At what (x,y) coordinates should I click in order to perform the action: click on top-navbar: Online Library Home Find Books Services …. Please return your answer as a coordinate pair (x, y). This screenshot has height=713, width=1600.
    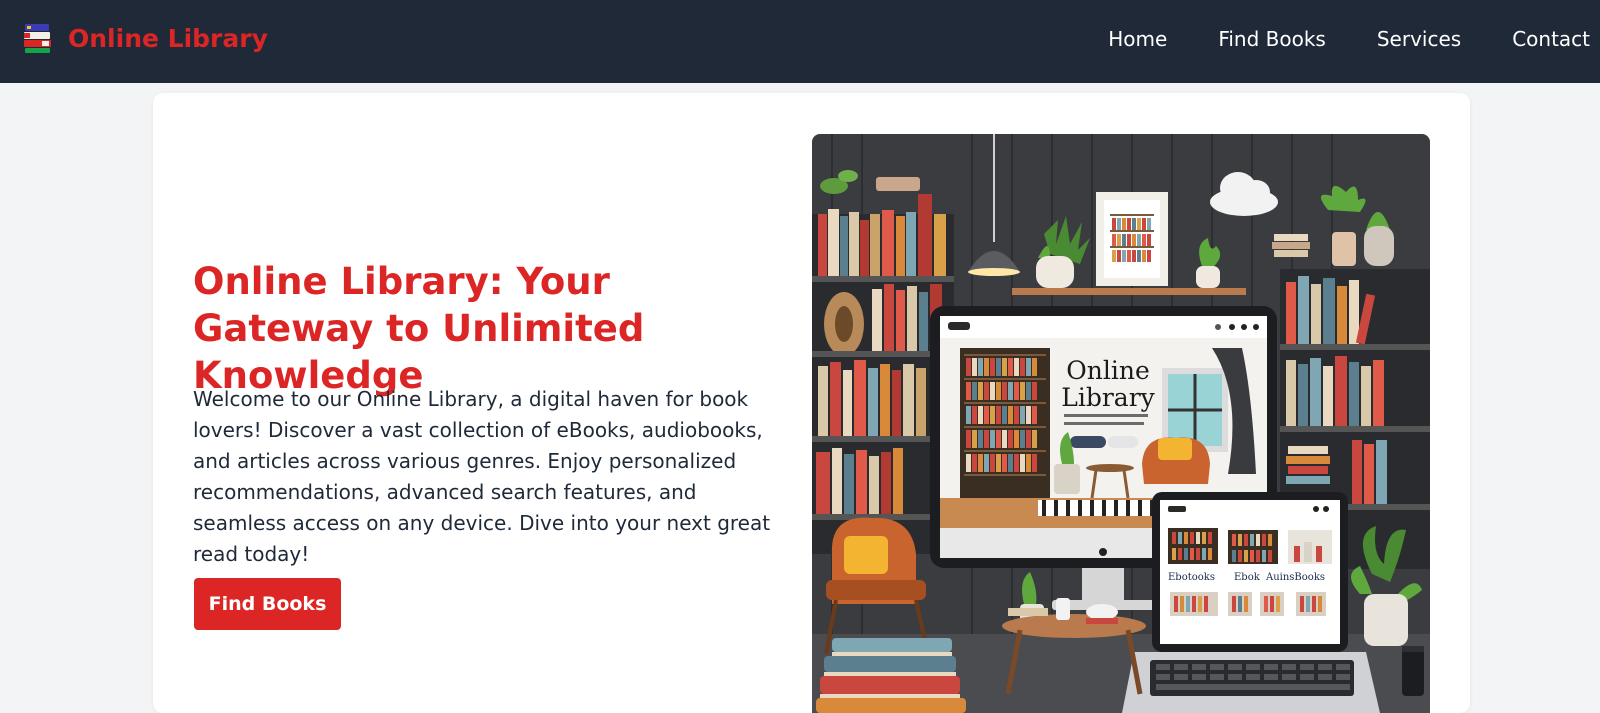
    Looking at the image, I should click on (800, 41).